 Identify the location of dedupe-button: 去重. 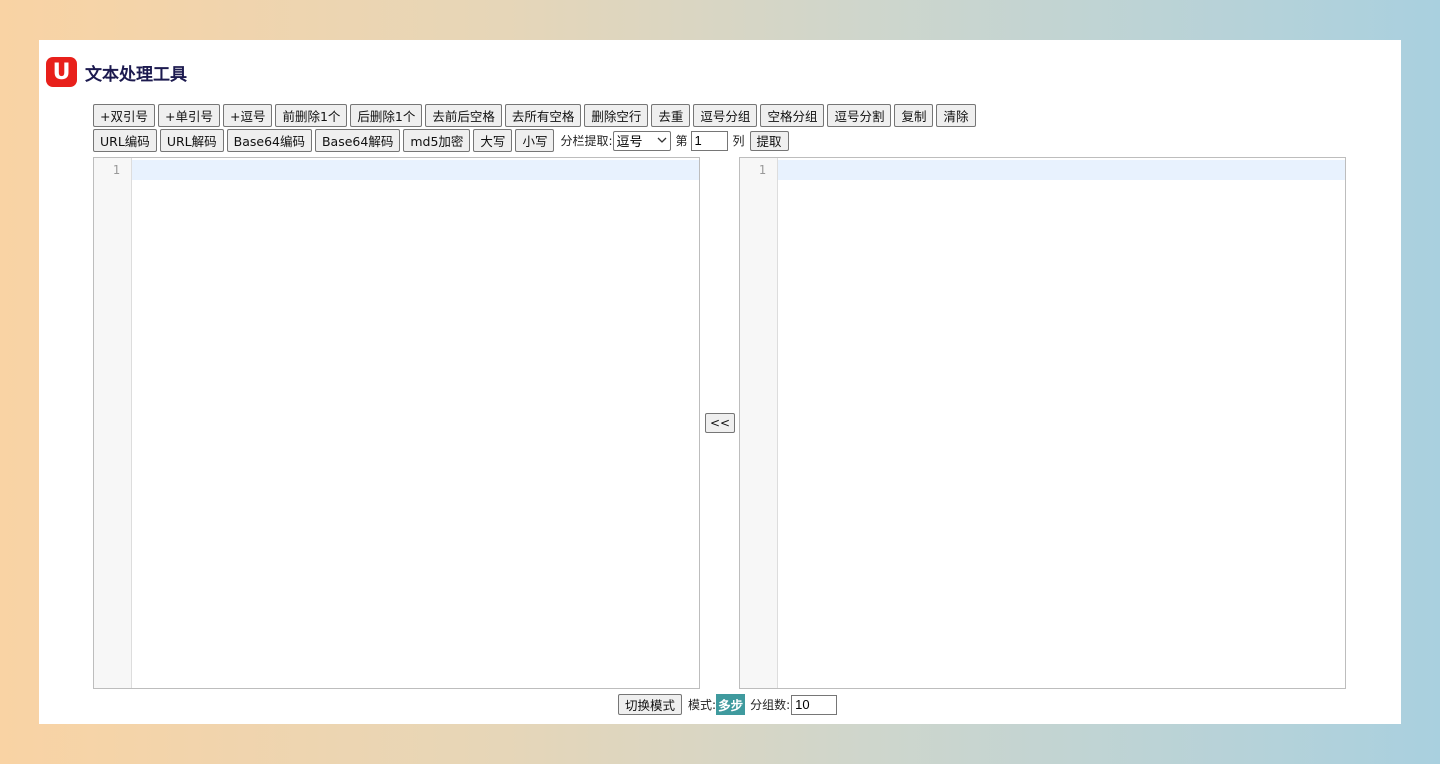
(671, 115).